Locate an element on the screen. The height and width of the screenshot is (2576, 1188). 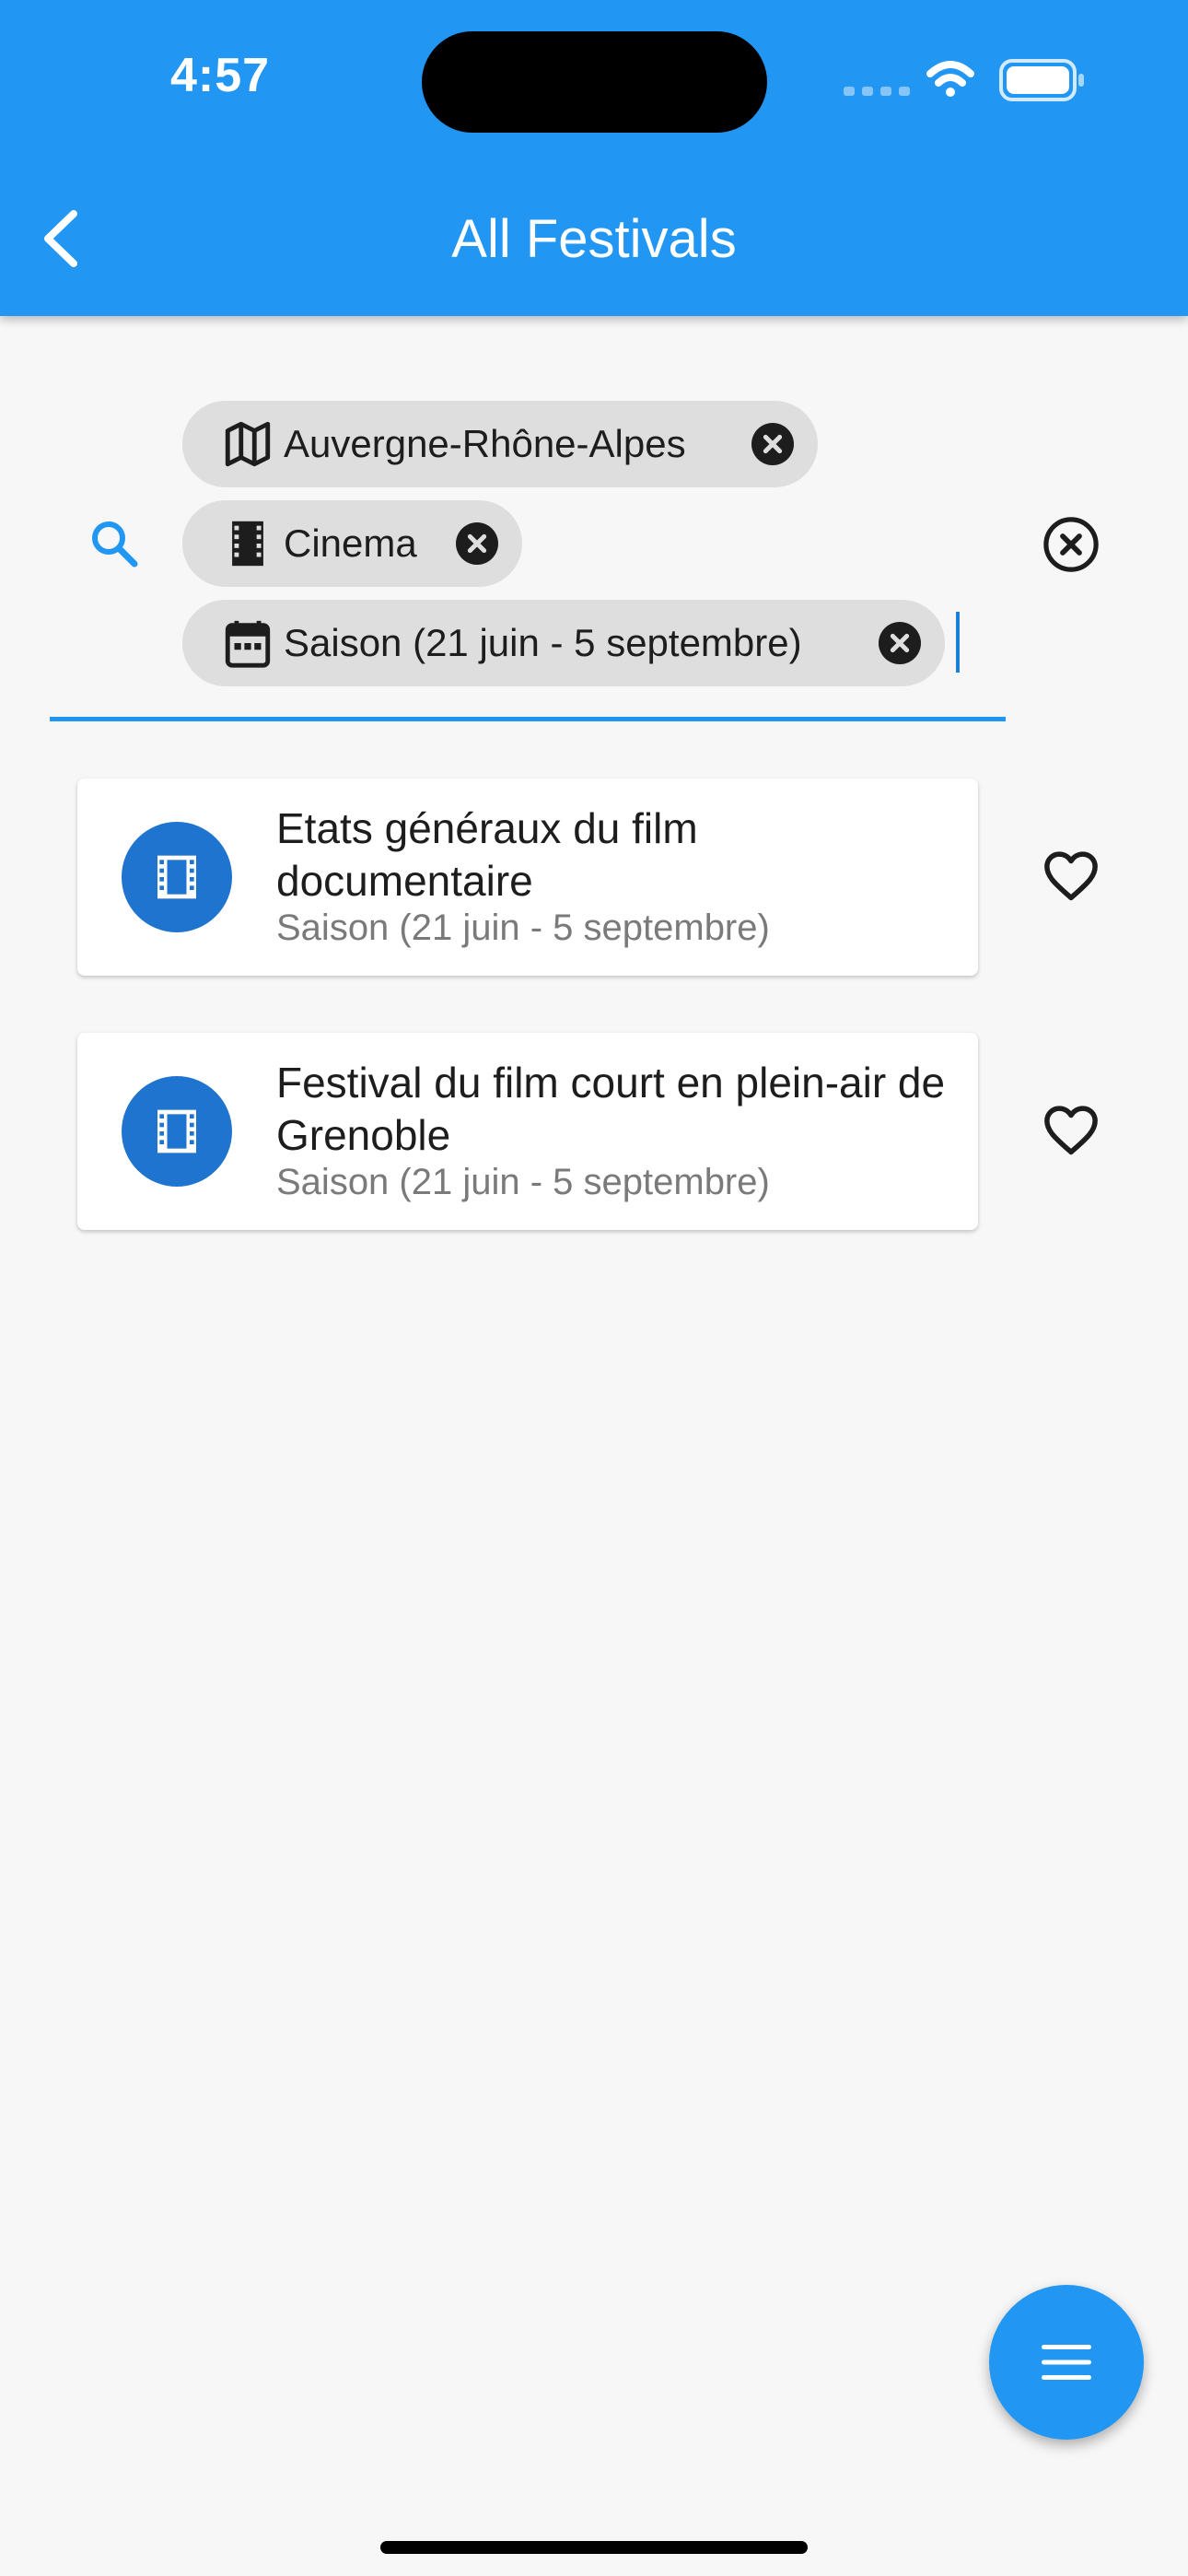
app-bar: 4:57 All Festivals is located at coordinates (594, 158).